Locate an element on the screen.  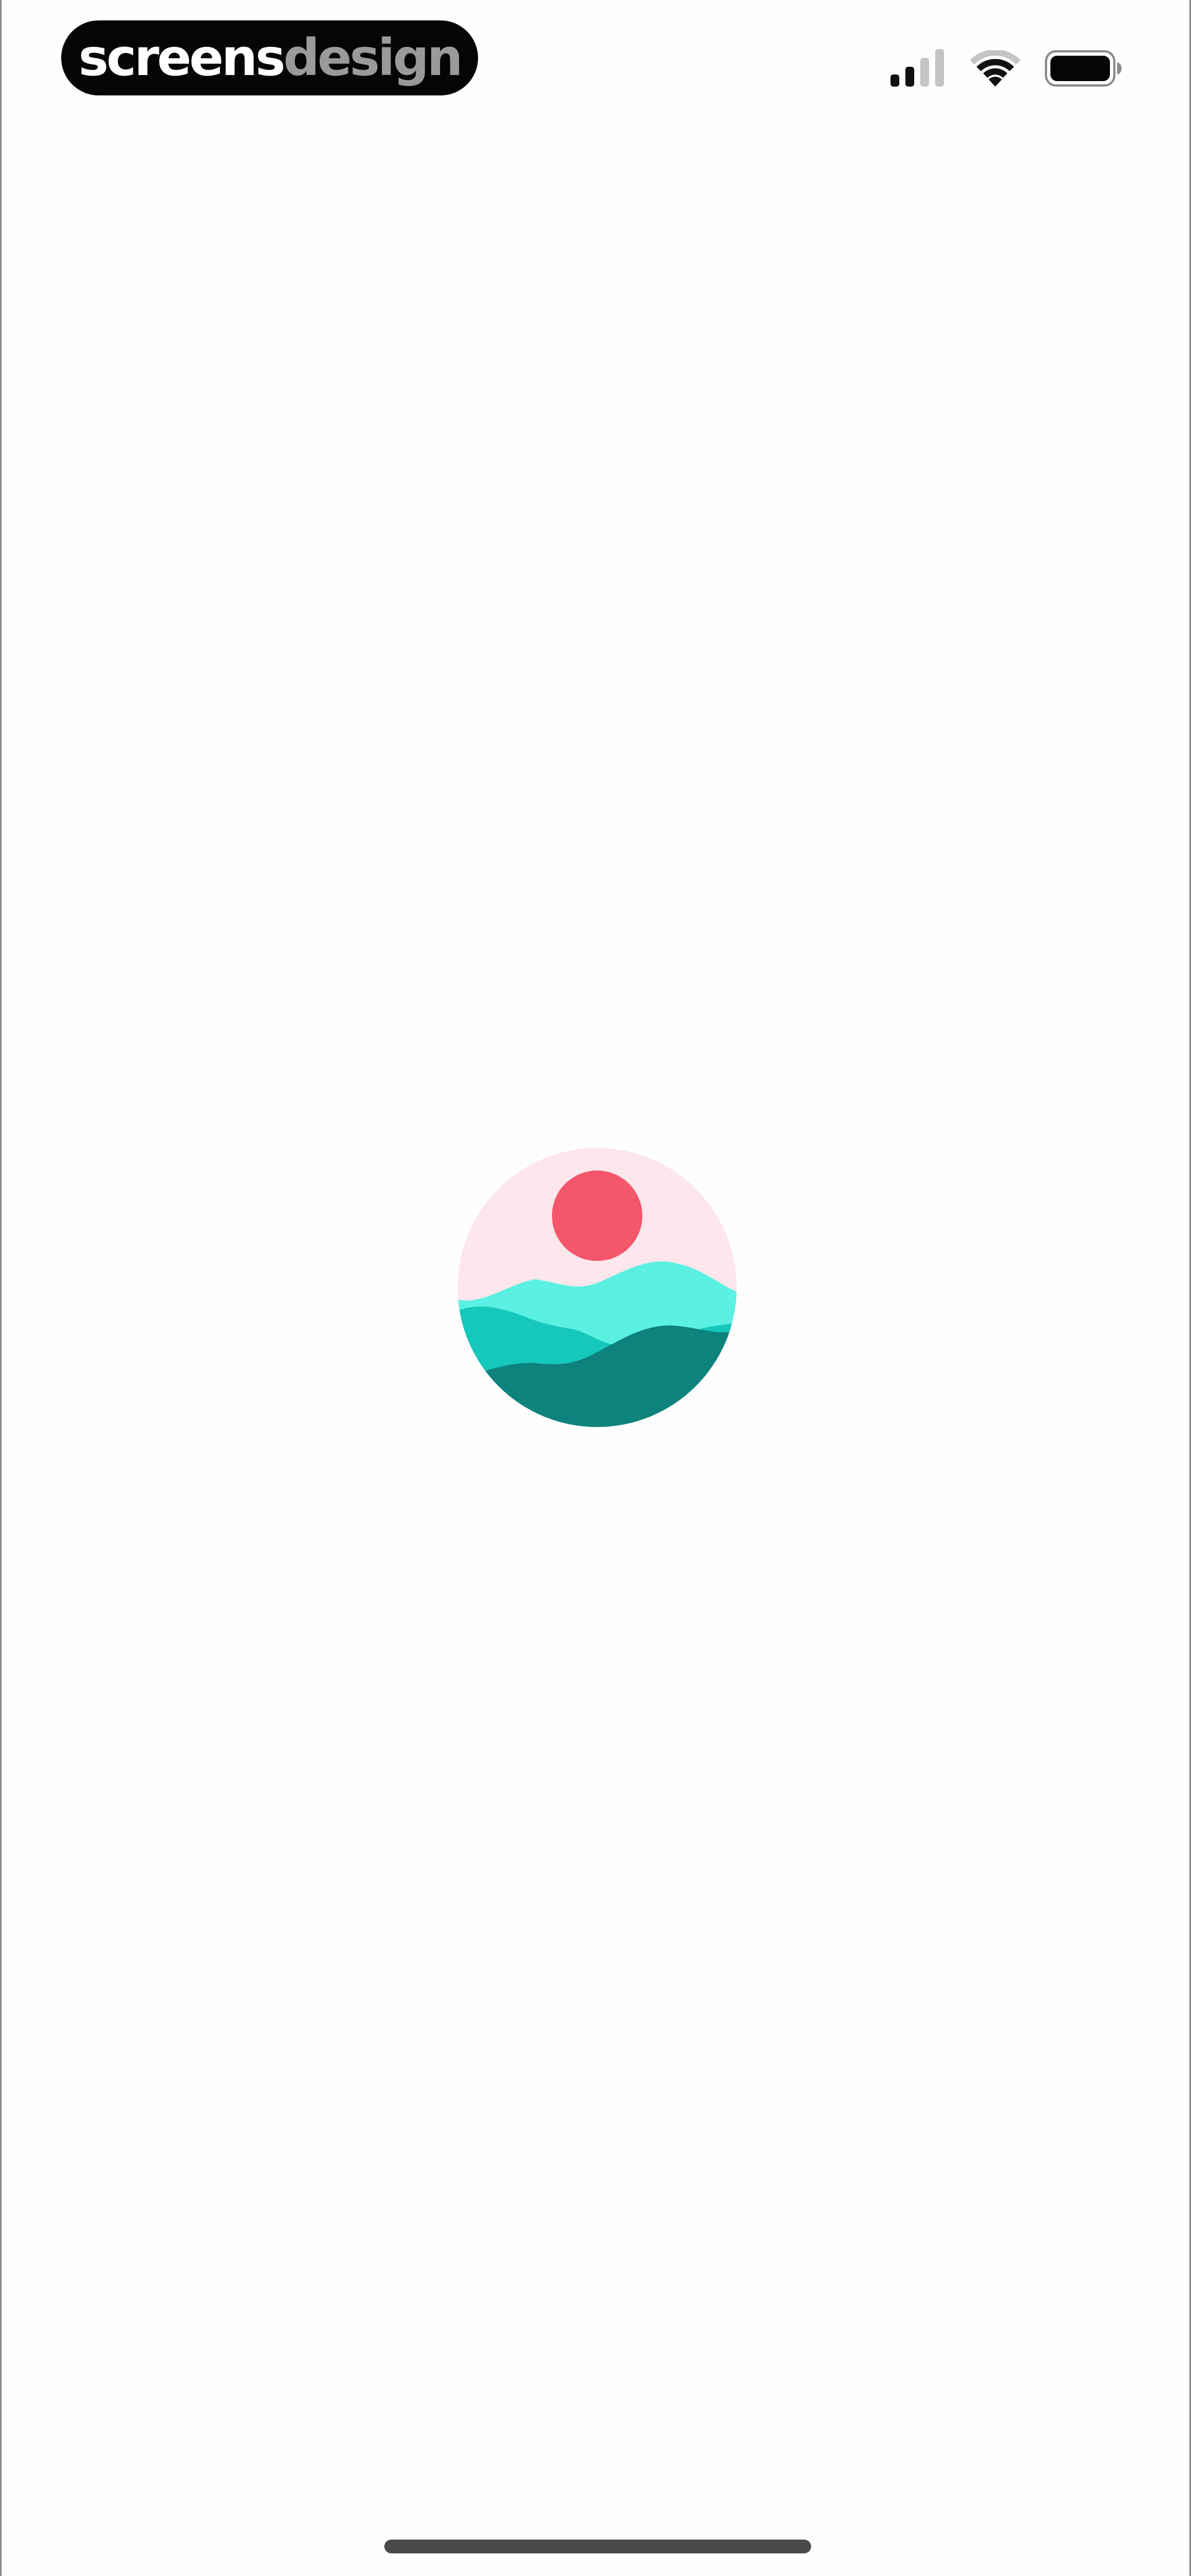
sunset-over-waves-icon is located at coordinates (597, 1287).